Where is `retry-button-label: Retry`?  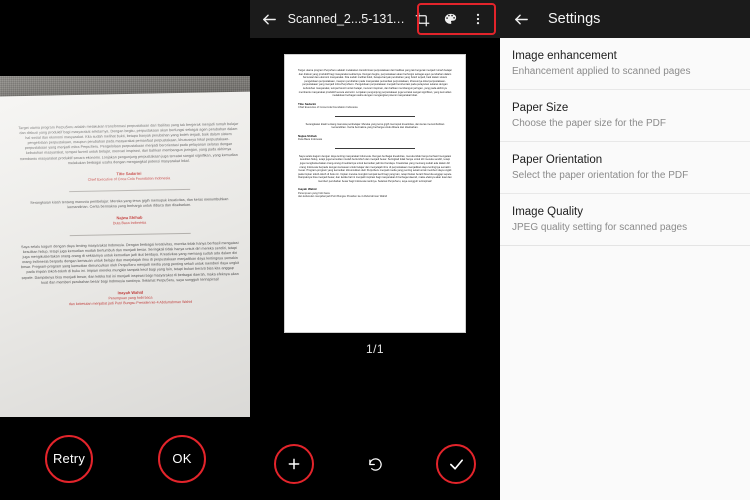 retry-button-label: Retry is located at coordinates (69, 458).